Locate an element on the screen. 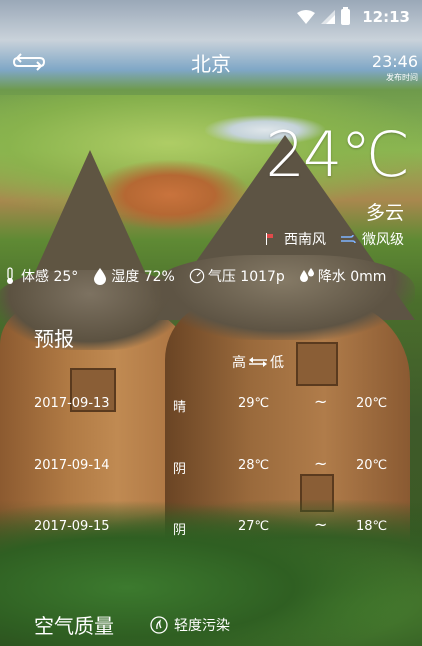 The image size is (422, 646). city-title: 北京 is located at coordinates (211, 64).